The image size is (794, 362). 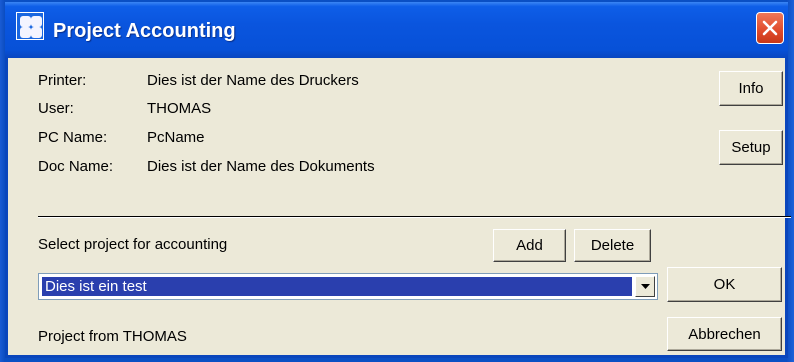 I want to click on close-button, so click(x=770, y=28).